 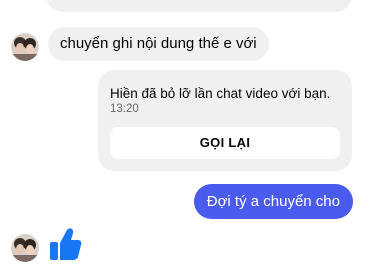 I want to click on outgoing-message: Đợi tý a chuyển cho, so click(x=273, y=201).